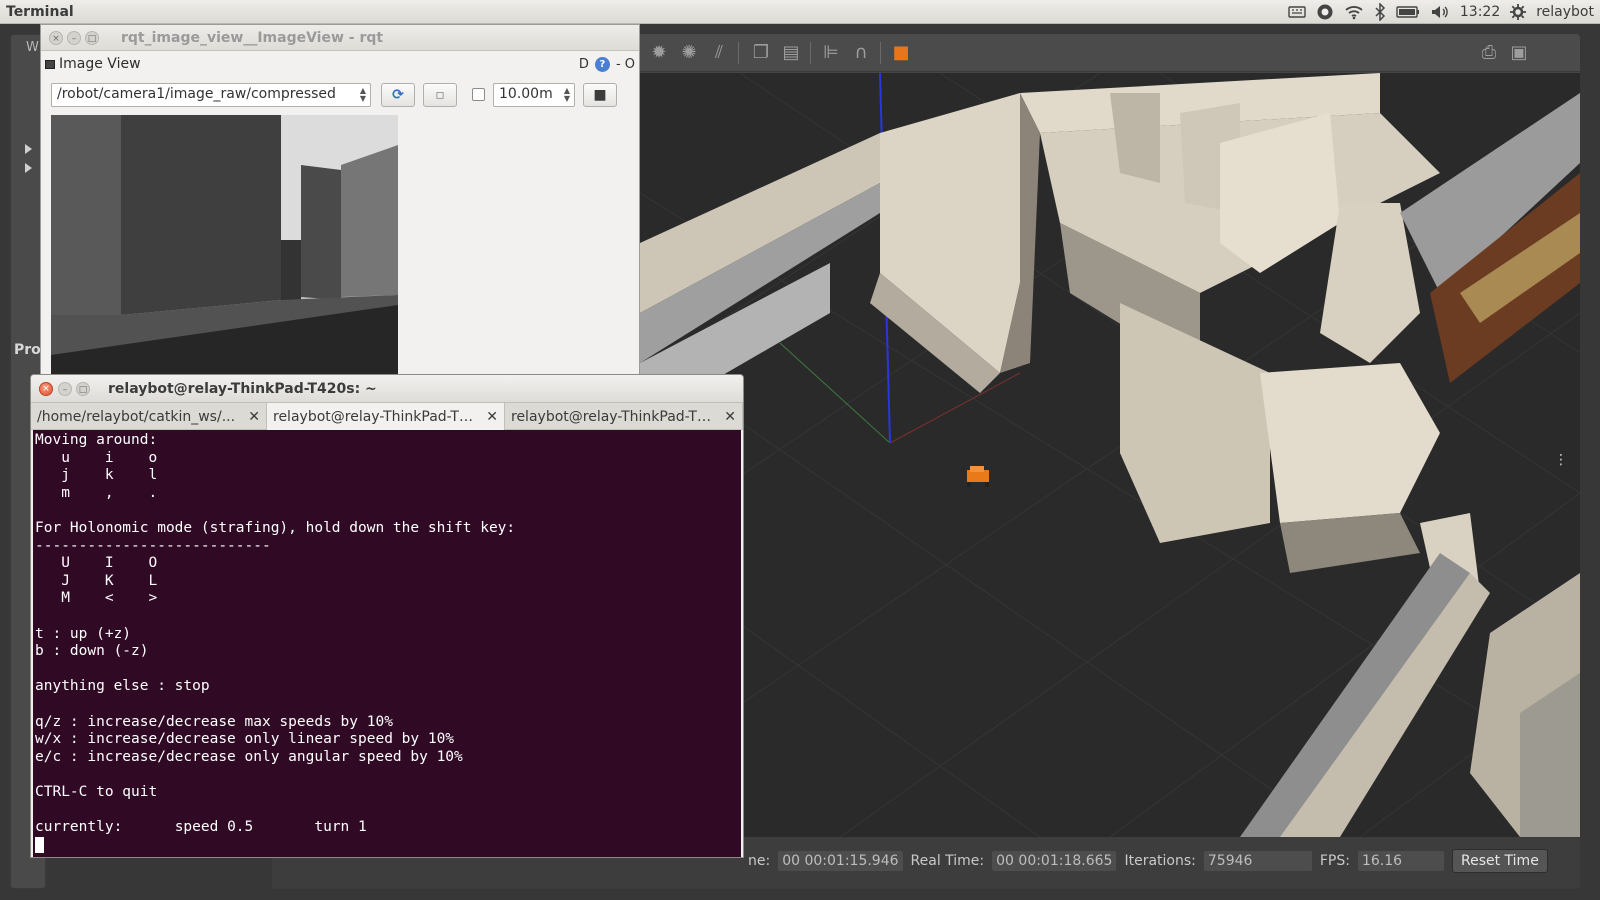 The width and height of the screenshot is (1600, 900). Describe the element at coordinates (96, 791) in the screenshot. I see `terminal-line: CTRL-C to quit` at that location.